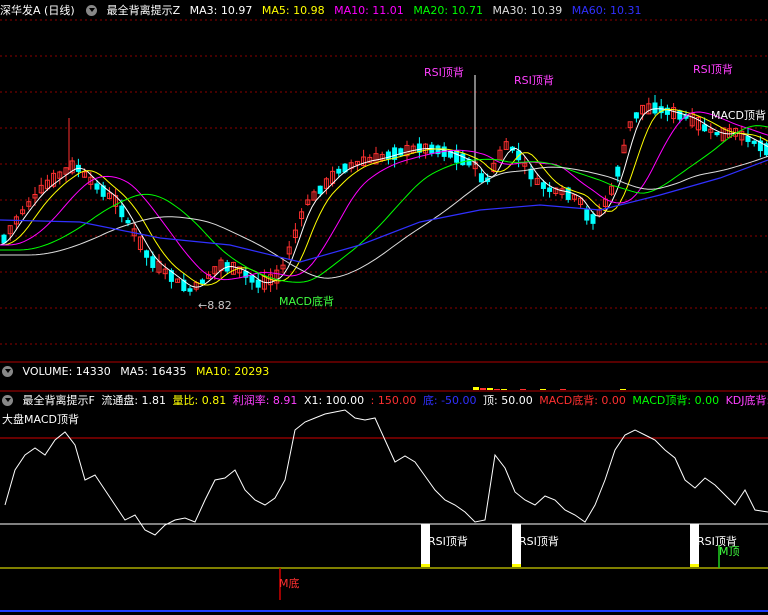 This screenshot has width=768, height=615. Describe the element at coordinates (676, 400) in the screenshot. I see `macd-top-value: MACD顶背: 0.00` at that location.